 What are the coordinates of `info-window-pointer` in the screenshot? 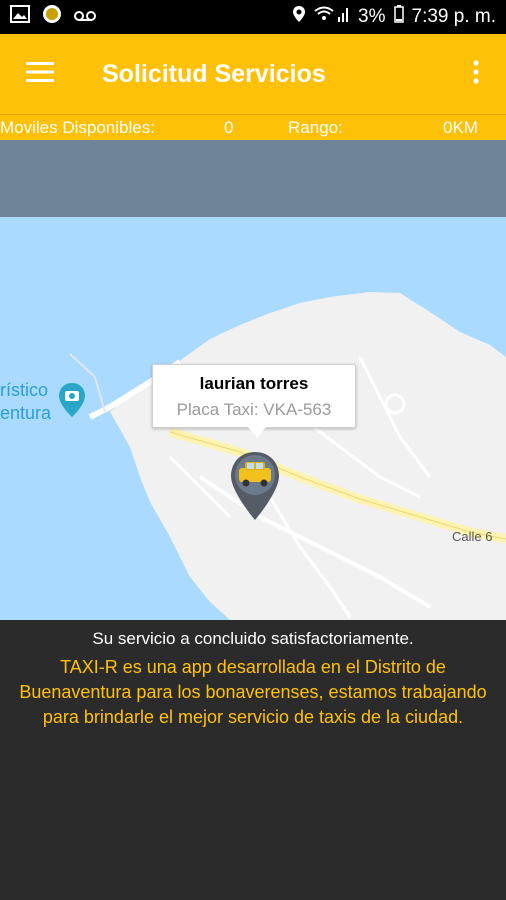 It's located at (257, 432).